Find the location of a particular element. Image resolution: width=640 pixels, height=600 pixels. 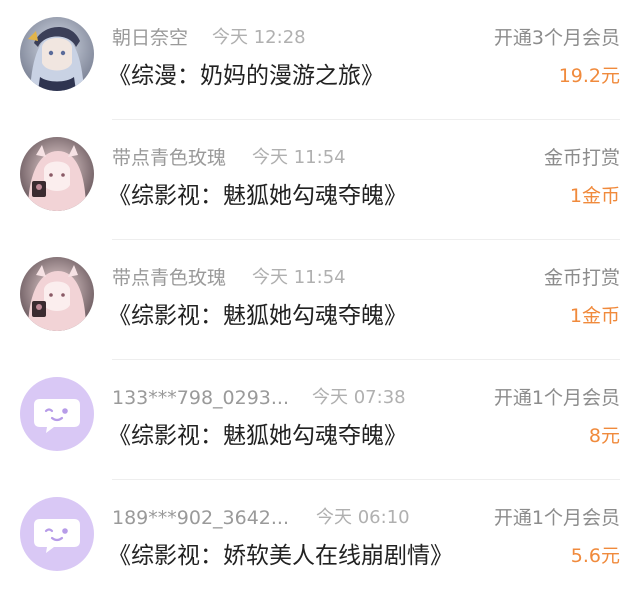

timestamp: 今天 12:28 is located at coordinates (259, 37).